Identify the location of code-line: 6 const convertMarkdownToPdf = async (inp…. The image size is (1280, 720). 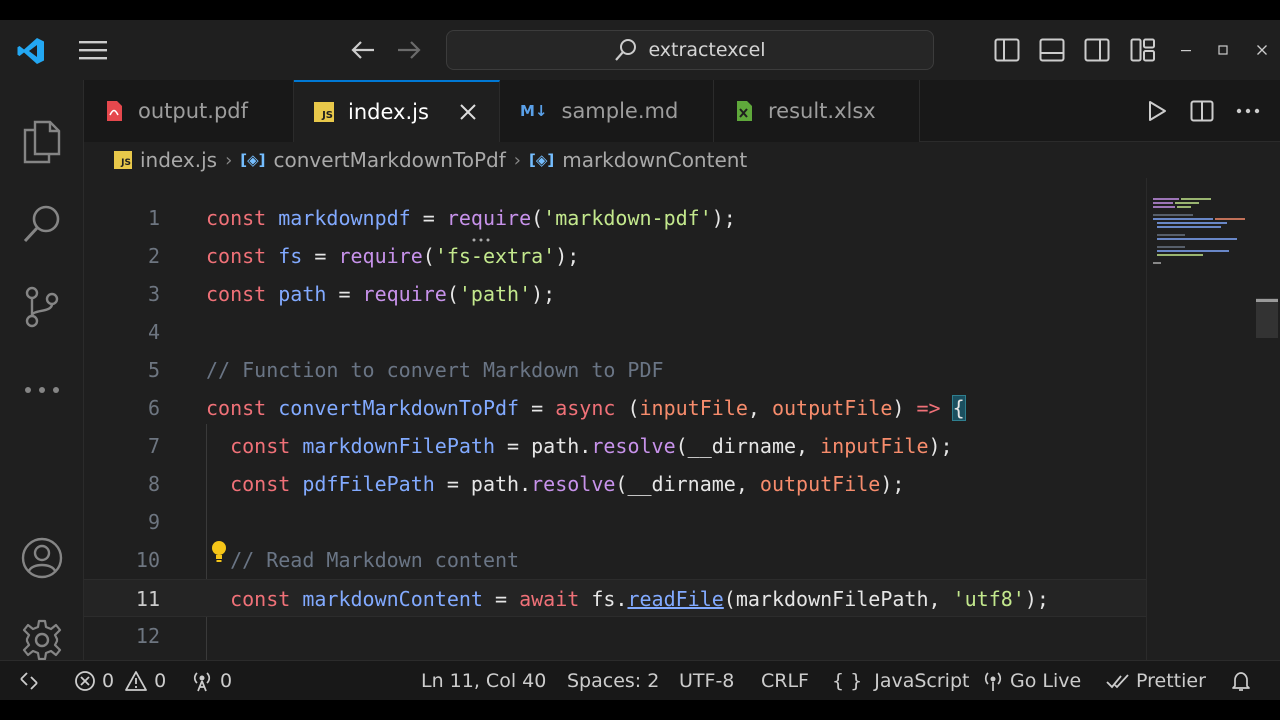
(615, 408).